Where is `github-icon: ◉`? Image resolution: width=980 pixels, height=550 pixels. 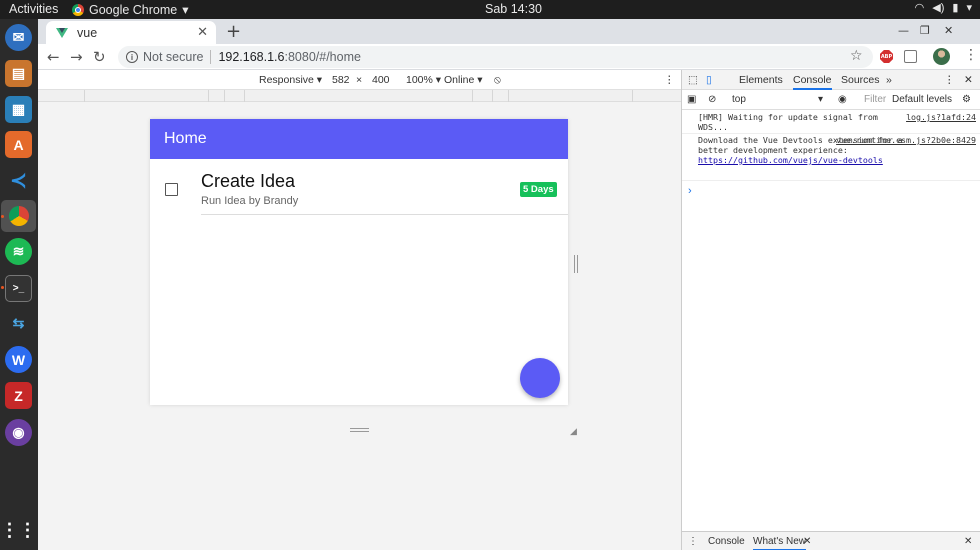 github-icon: ◉ is located at coordinates (18, 432).